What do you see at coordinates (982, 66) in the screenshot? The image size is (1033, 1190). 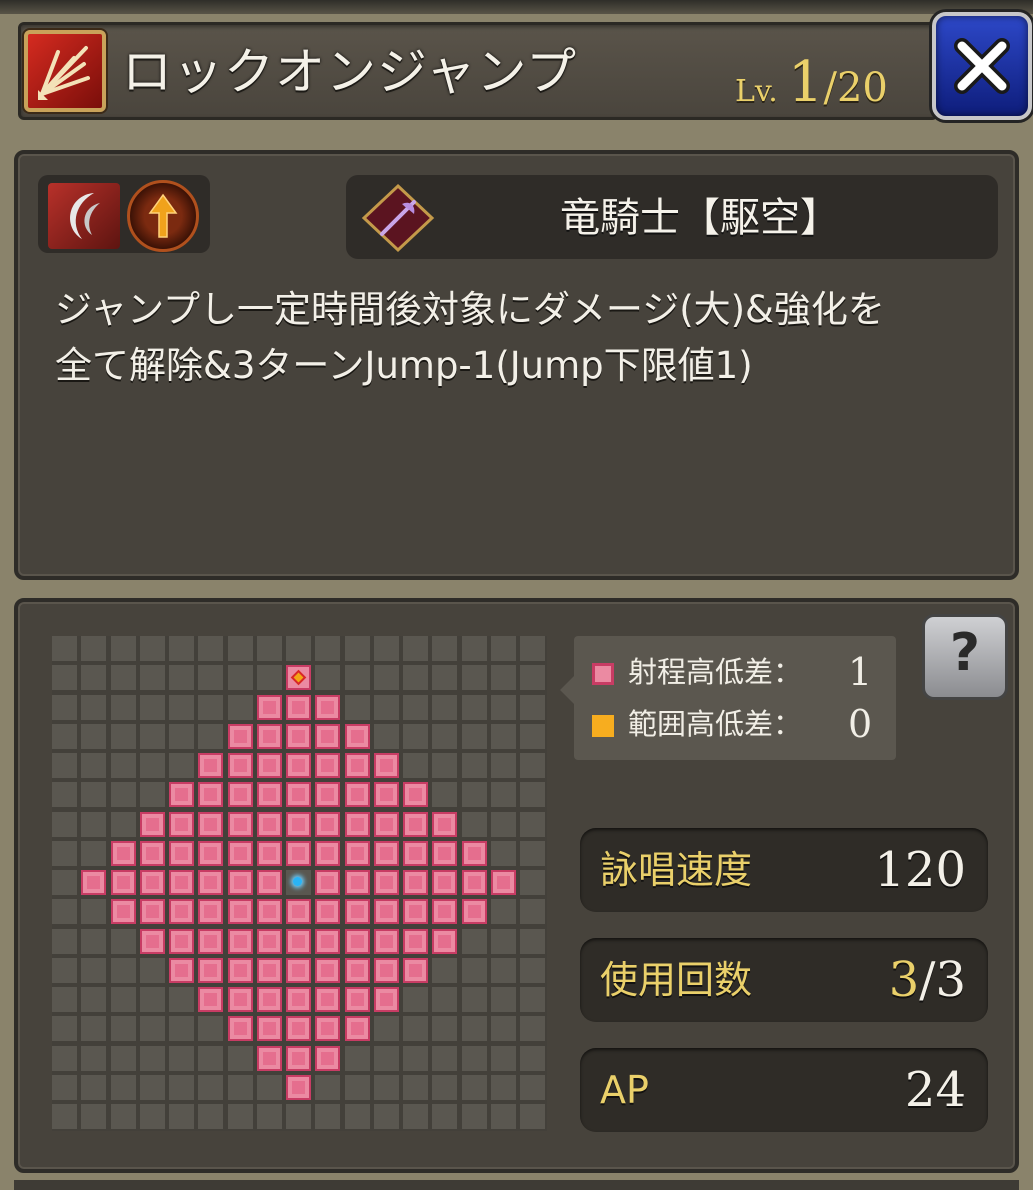 I see `close-button` at bounding box center [982, 66].